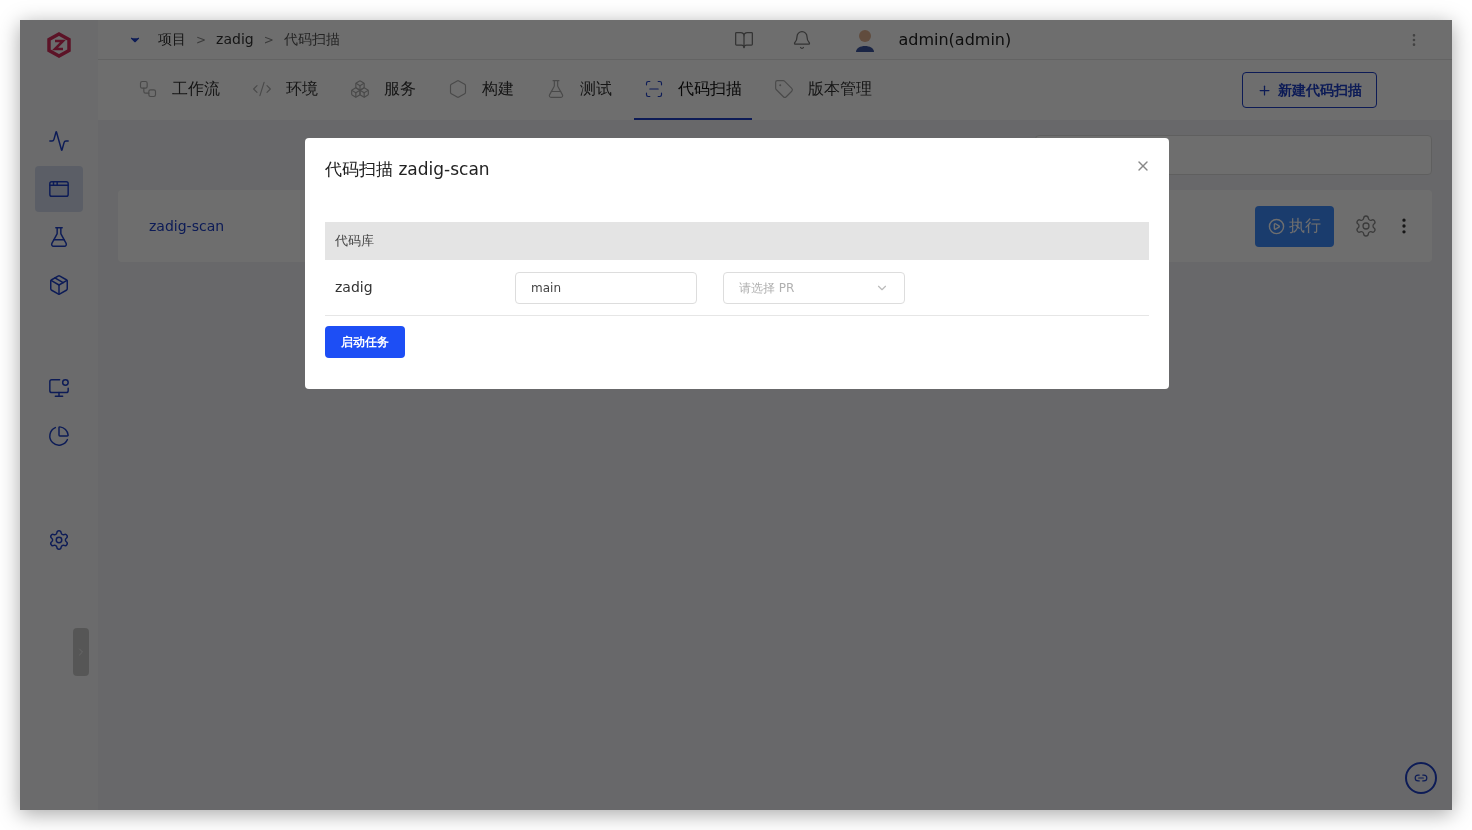 This screenshot has width=1472, height=830. What do you see at coordinates (579, 90) in the screenshot?
I see `tab: 测试` at bounding box center [579, 90].